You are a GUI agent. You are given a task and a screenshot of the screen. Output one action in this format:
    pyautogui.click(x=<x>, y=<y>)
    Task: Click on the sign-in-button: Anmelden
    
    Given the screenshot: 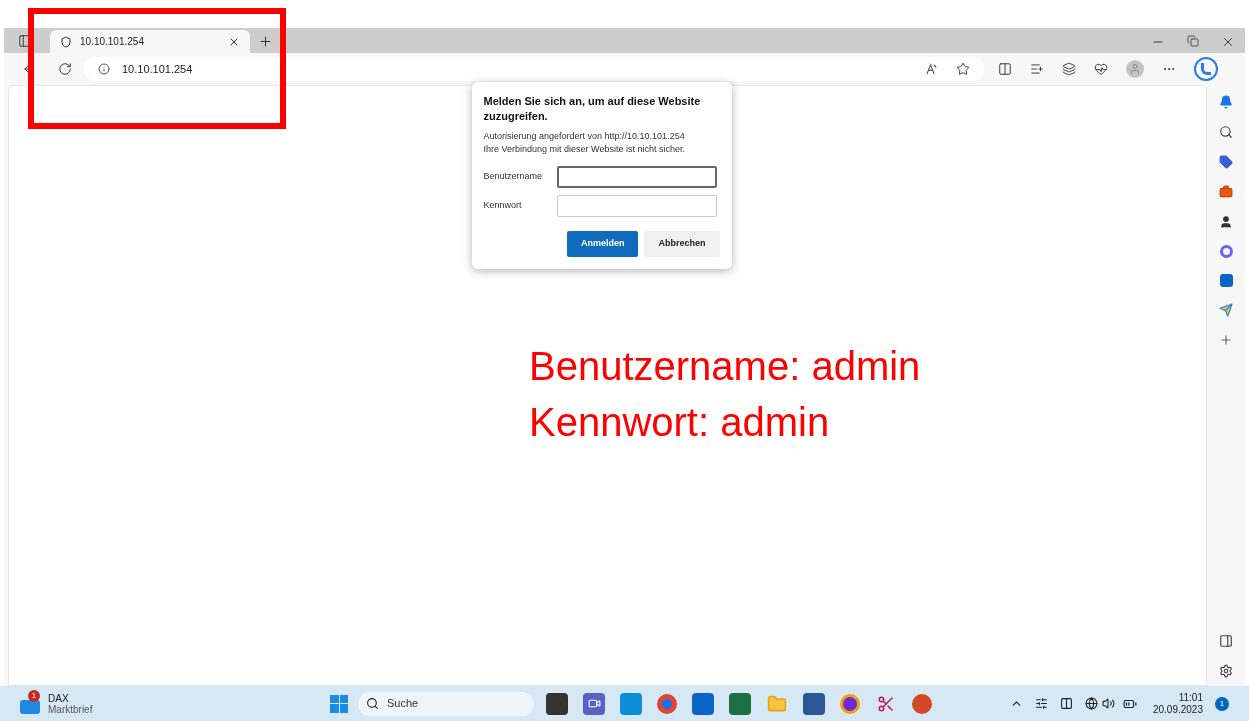 What is the action you would take?
    pyautogui.click(x=602, y=244)
    